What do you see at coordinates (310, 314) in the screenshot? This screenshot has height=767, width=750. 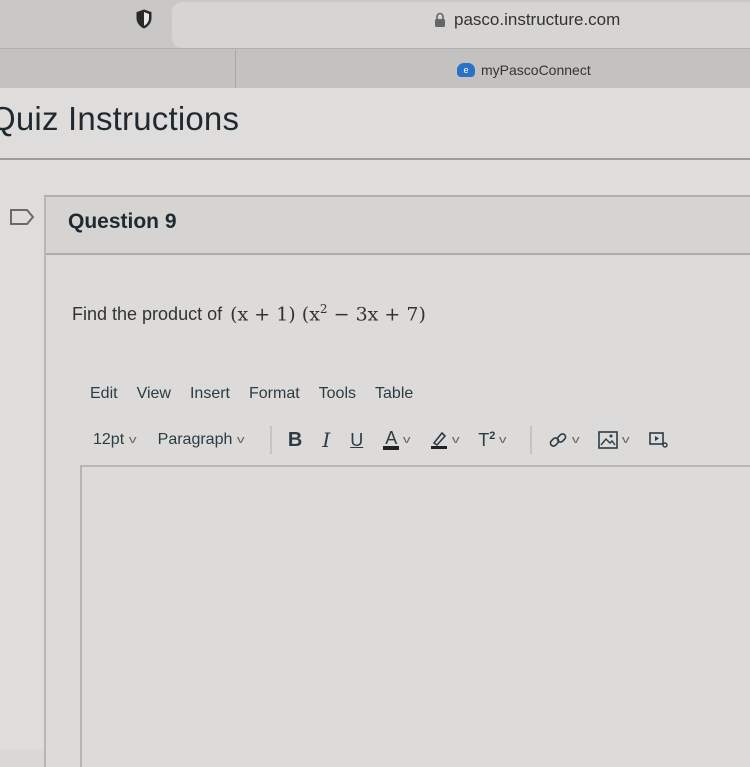 I see `factor-2-open: (x` at bounding box center [310, 314].